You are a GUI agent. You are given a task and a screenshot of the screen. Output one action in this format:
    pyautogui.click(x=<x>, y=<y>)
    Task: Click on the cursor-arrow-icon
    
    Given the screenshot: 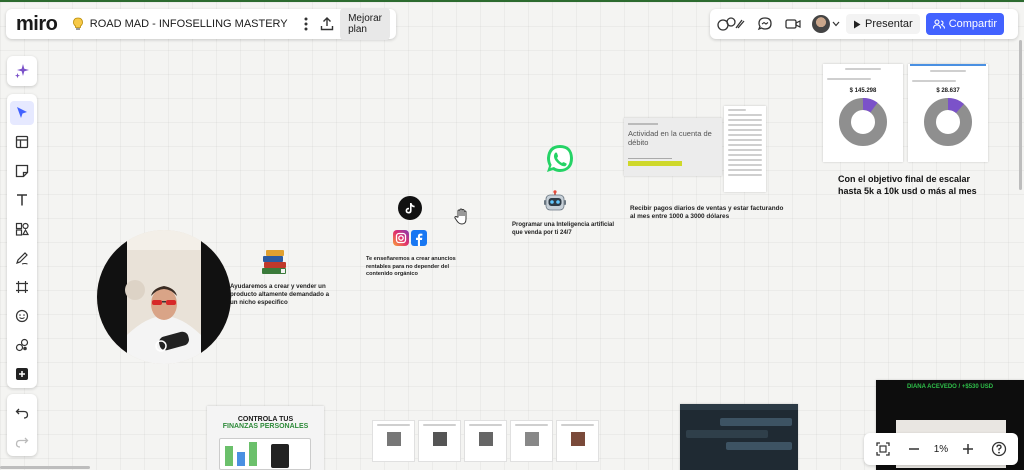 What is the action you would take?
    pyautogui.click(x=22, y=112)
    